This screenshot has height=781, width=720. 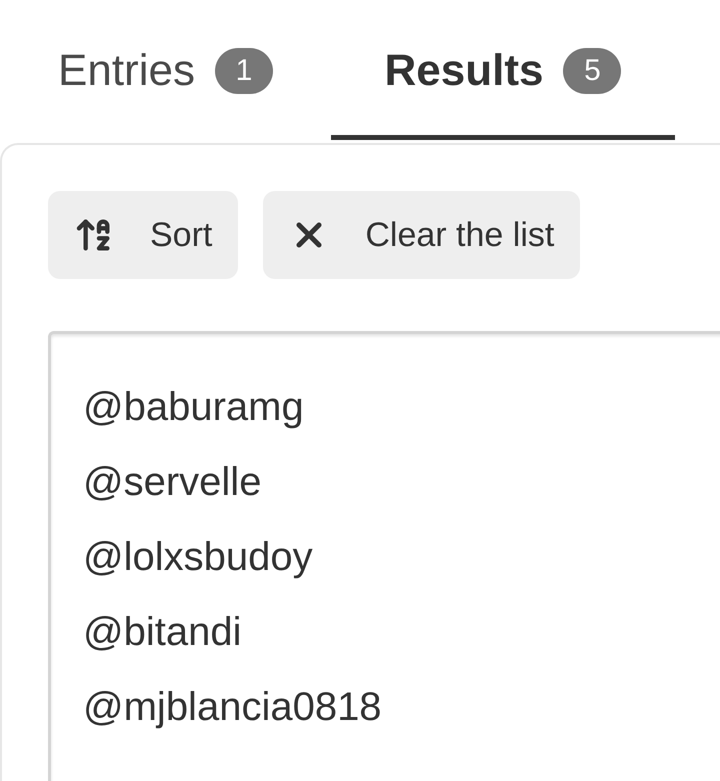 What do you see at coordinates (592, 71) in the screenshot?
I see `count-badge: 5` at bounding box center [592, 71].